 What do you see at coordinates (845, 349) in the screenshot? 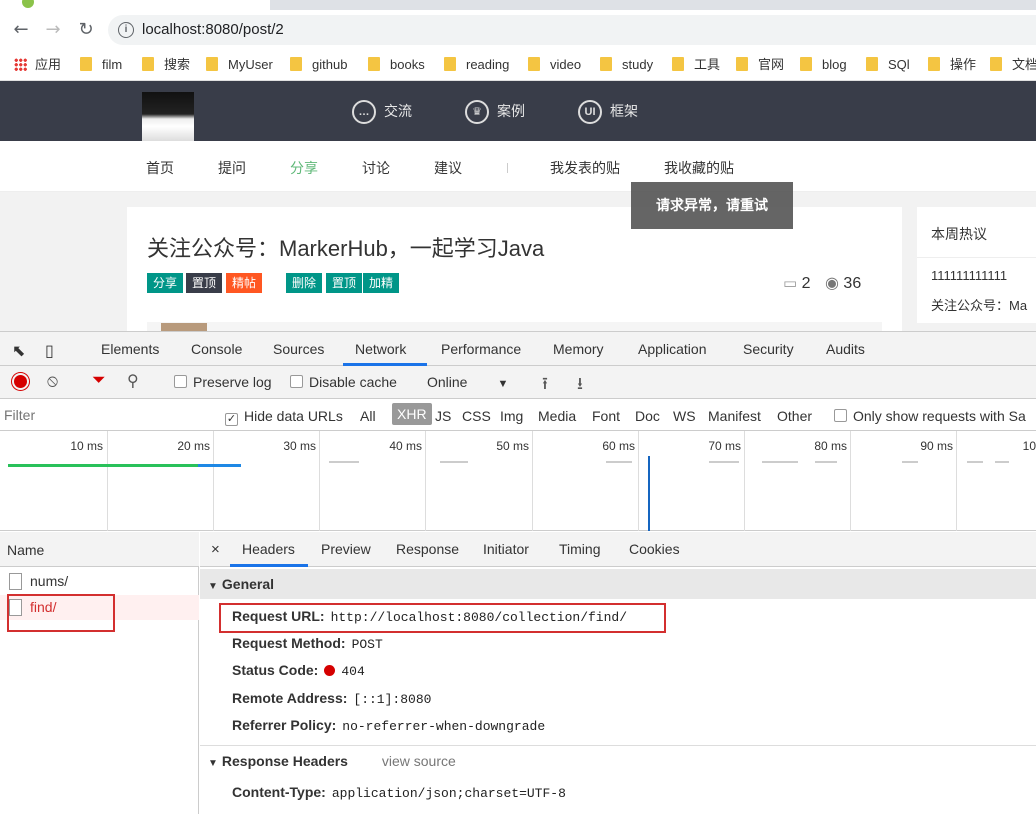
I see `tab-audits: Audits` at bounding box center [845, 349].